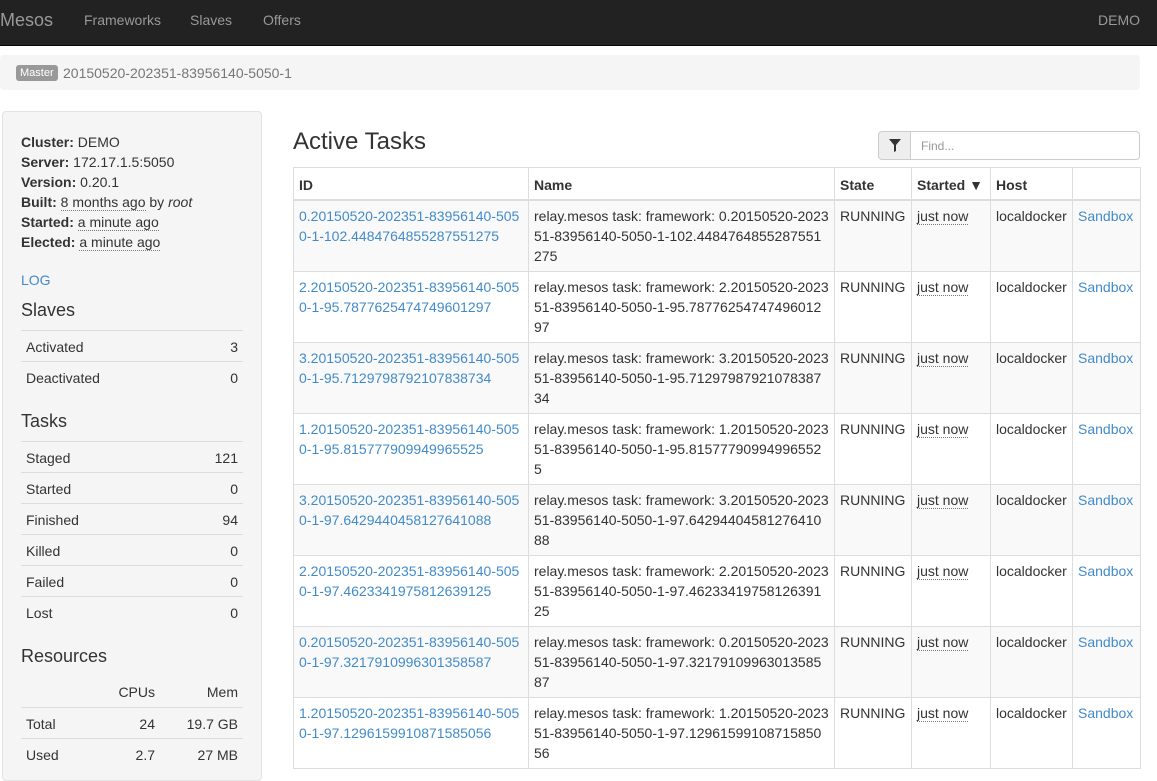 The image size is (1157, 781). What do you see at coordinates (681, 184) in the screenshot?
I see `column-header-name: Name` at bounding box center [681, 184].